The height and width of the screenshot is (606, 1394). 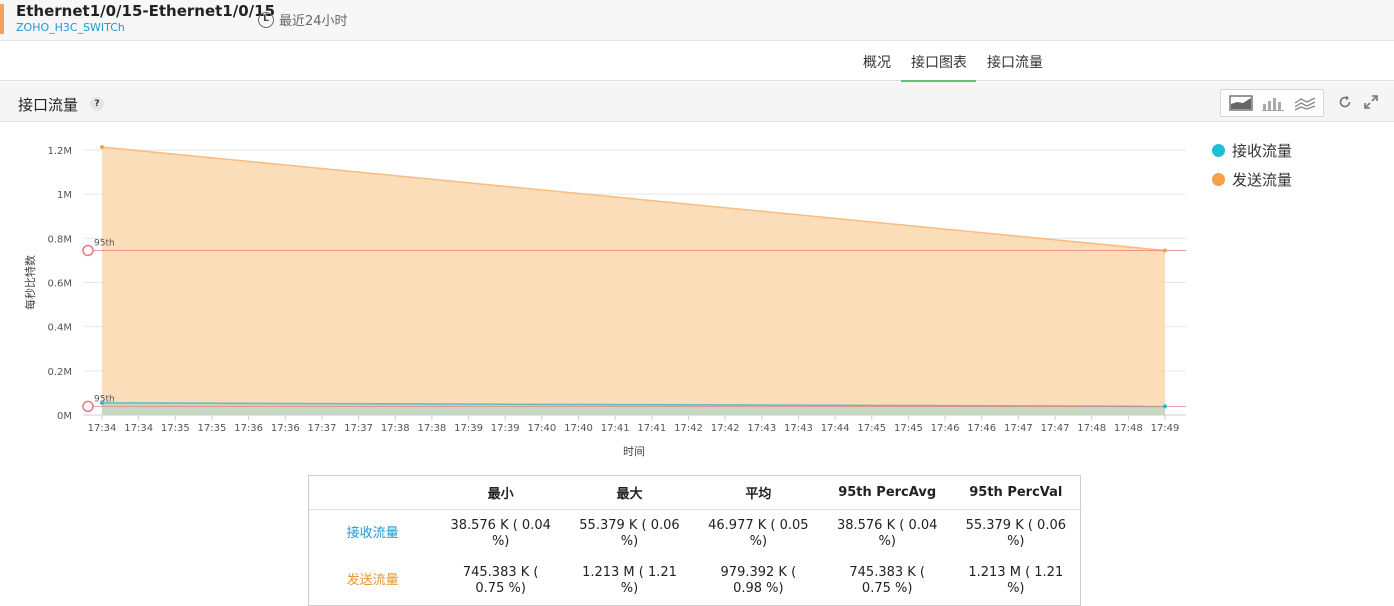 I want to click on row-label-receive: 接收流量, so click(x=372, y=533).